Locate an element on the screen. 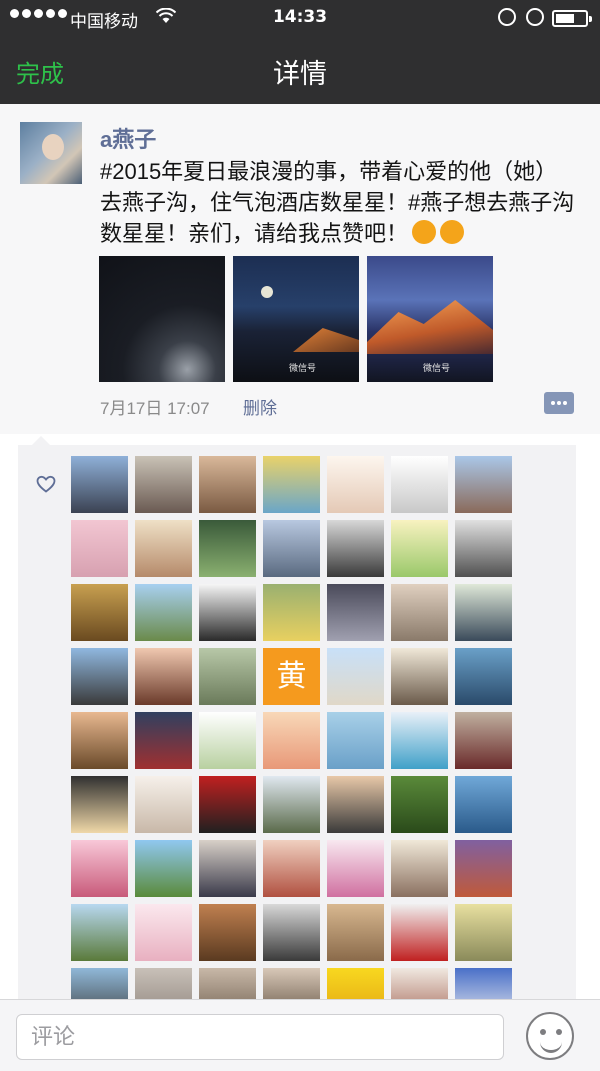 The height and width of the screenshot is (1071, 600). comment-bar: 评论 is located at coordinates (300, 1035).